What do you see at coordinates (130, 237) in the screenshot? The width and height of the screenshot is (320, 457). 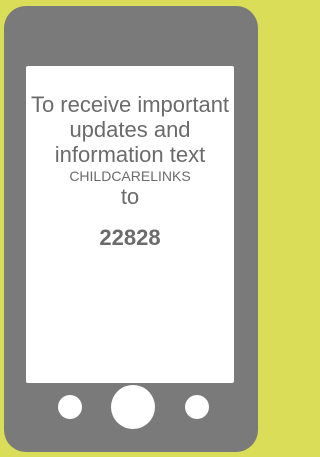 I see `short-code-number: 22828` at bounding box center [130, 237].